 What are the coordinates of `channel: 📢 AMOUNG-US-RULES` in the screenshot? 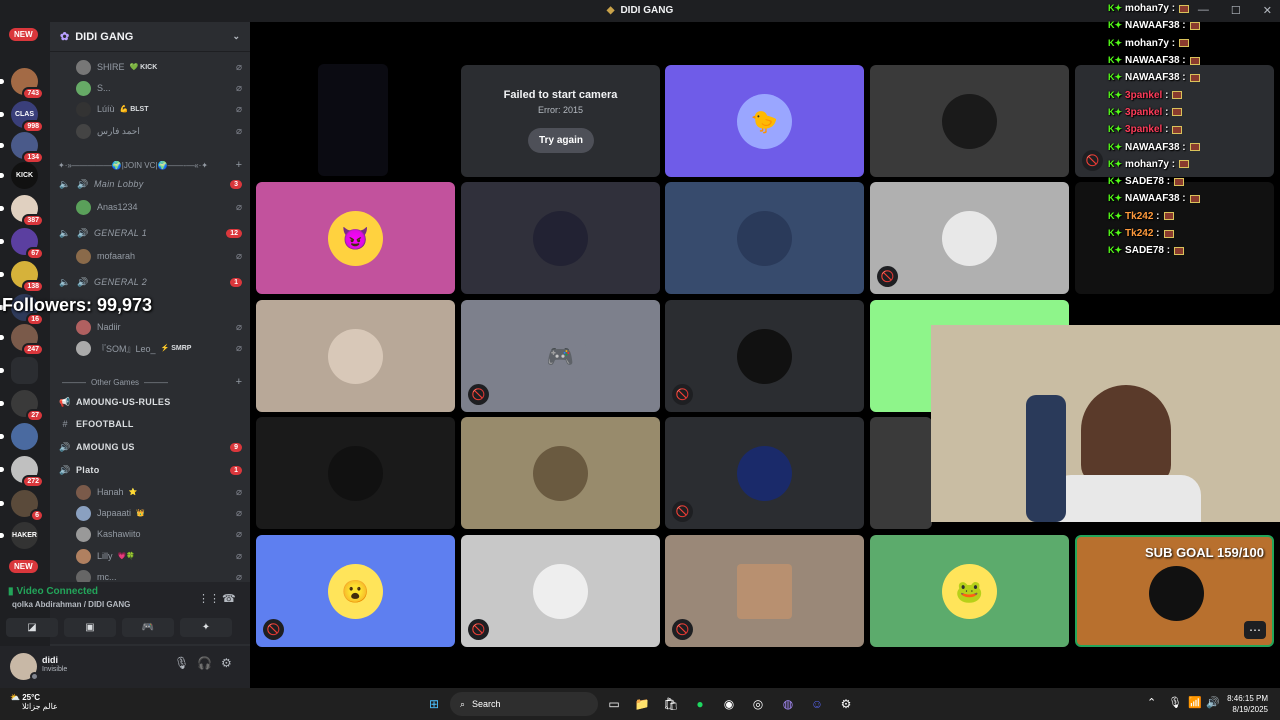 It's located at (150, 402).